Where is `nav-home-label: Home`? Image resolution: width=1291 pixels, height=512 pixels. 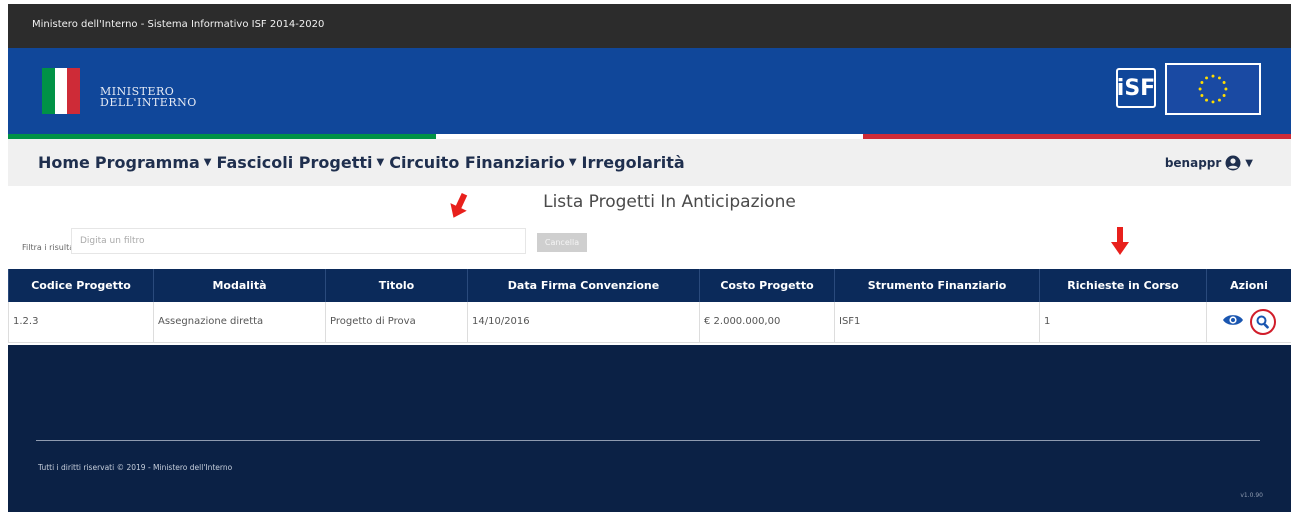
nav-home-label: Home is located at coordinates (64, 162).